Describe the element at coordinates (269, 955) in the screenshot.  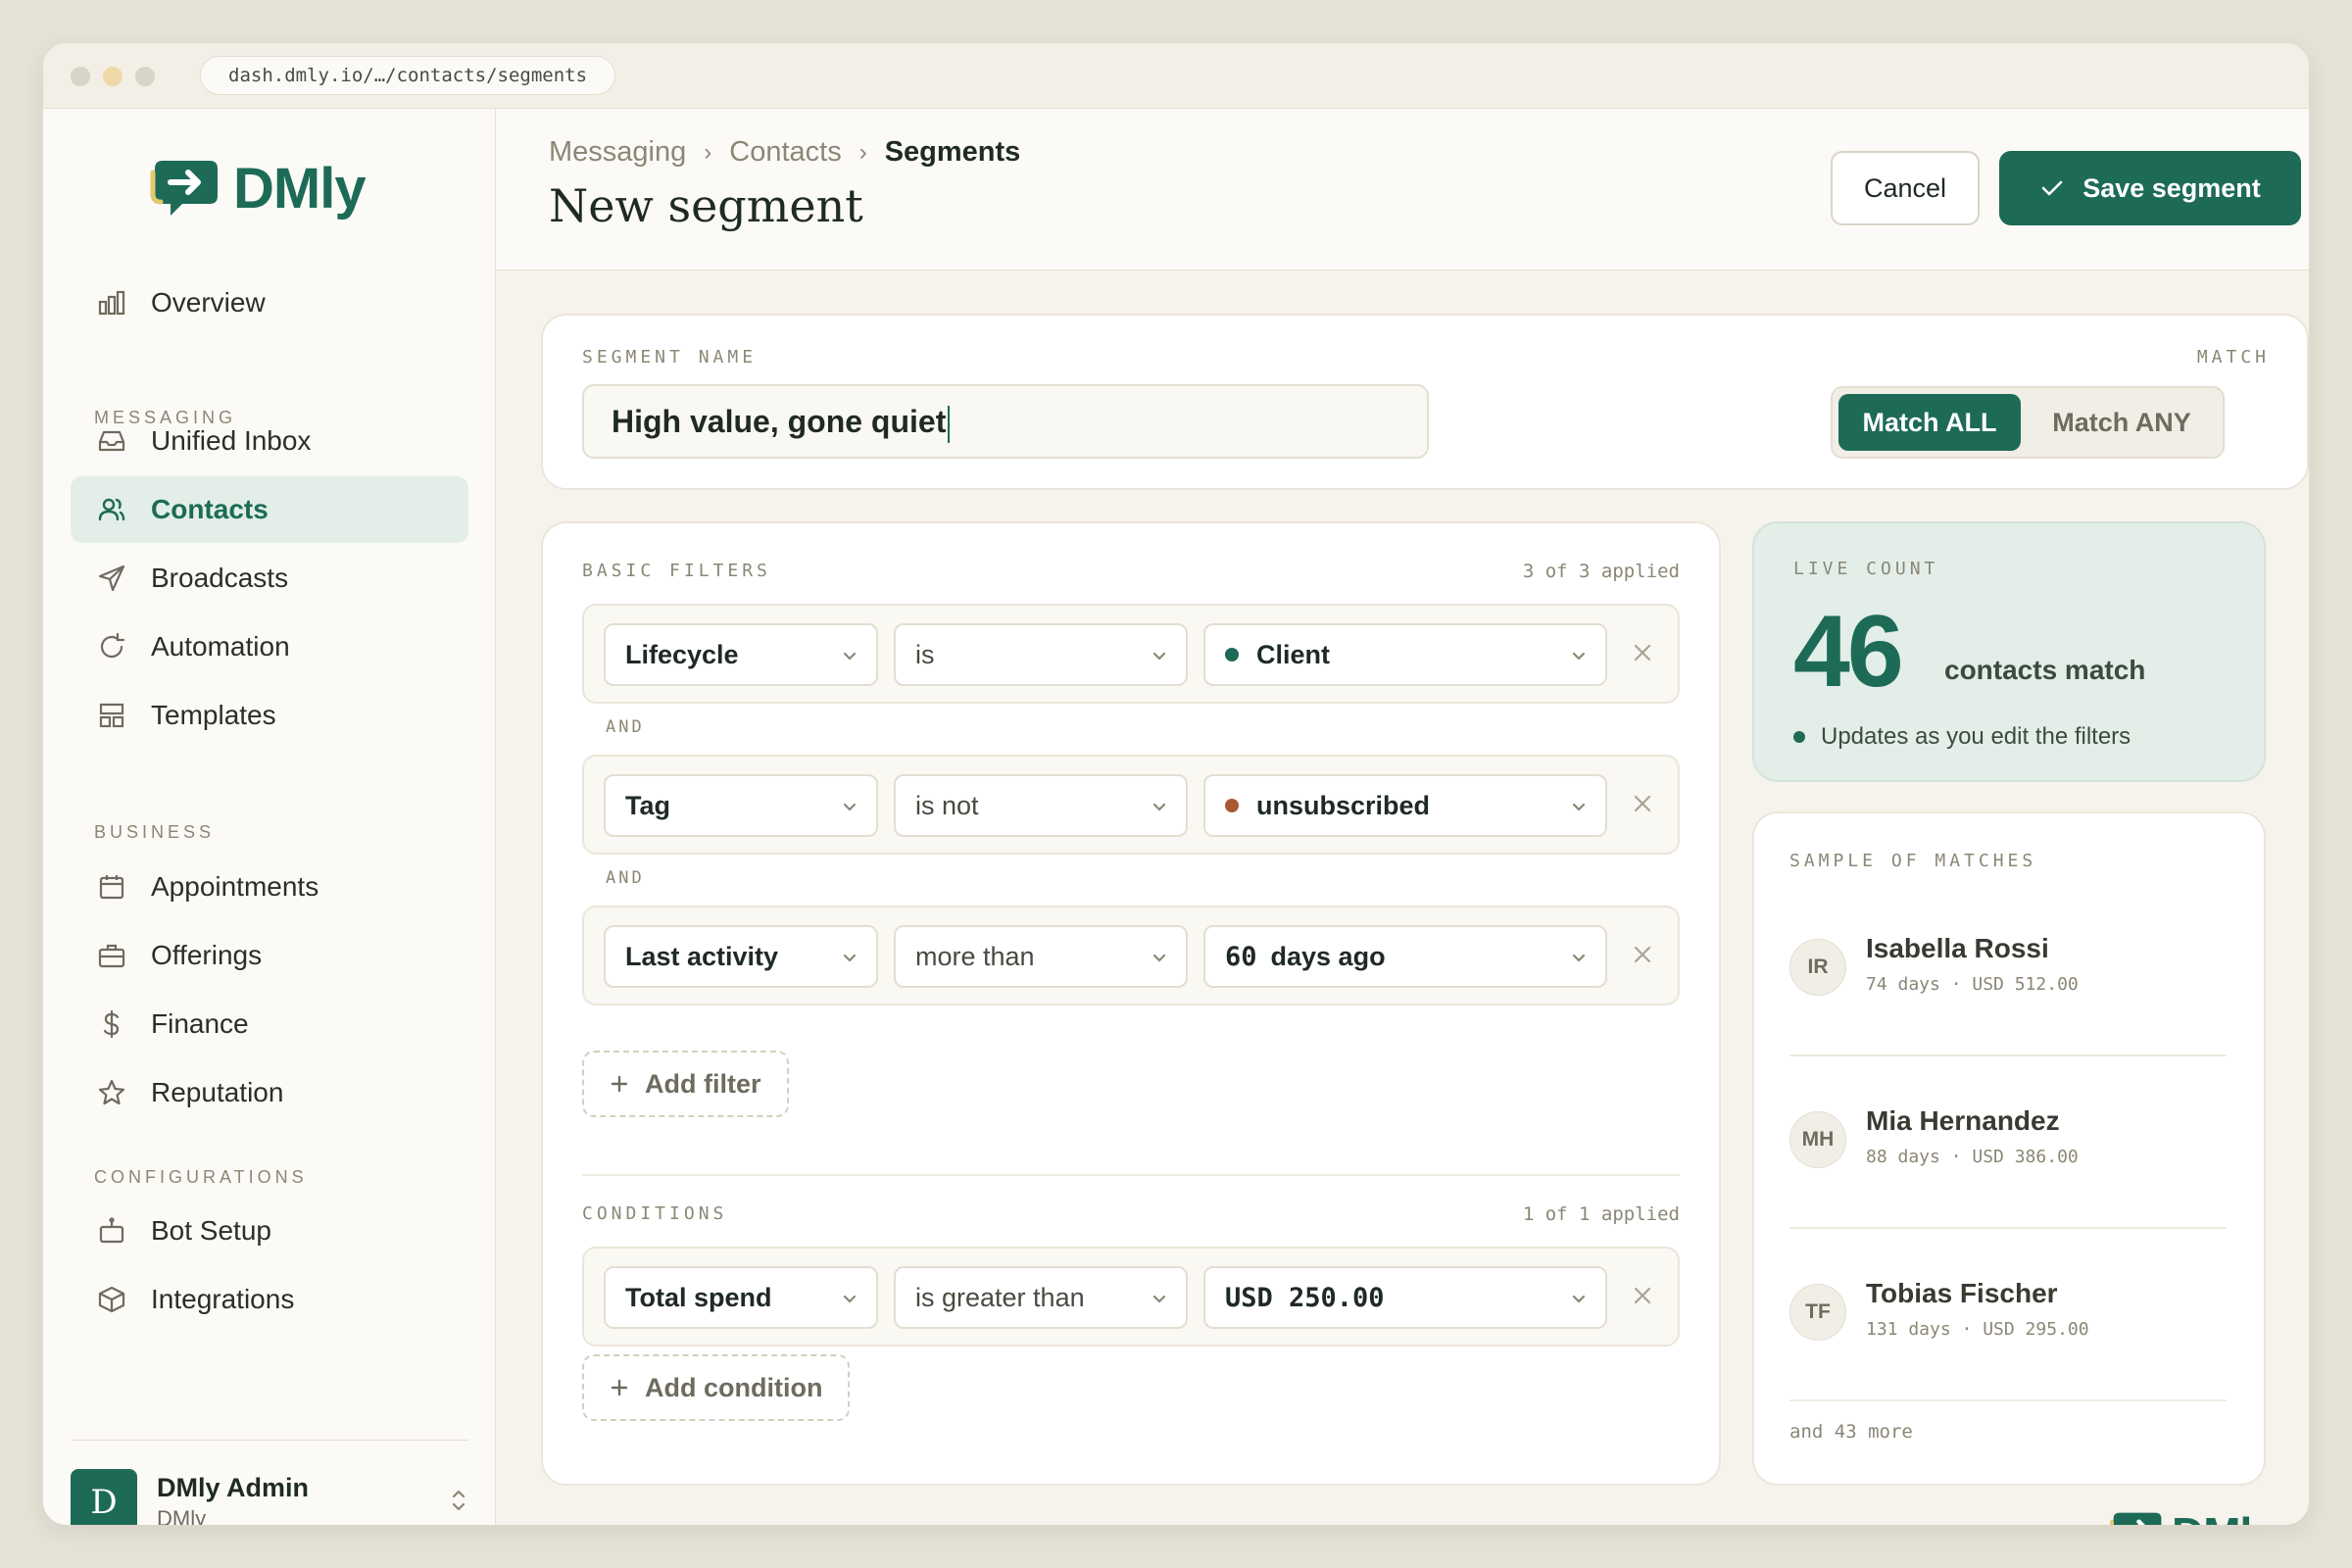
I see `sidebar-item-offerings: Offerings` at that location.